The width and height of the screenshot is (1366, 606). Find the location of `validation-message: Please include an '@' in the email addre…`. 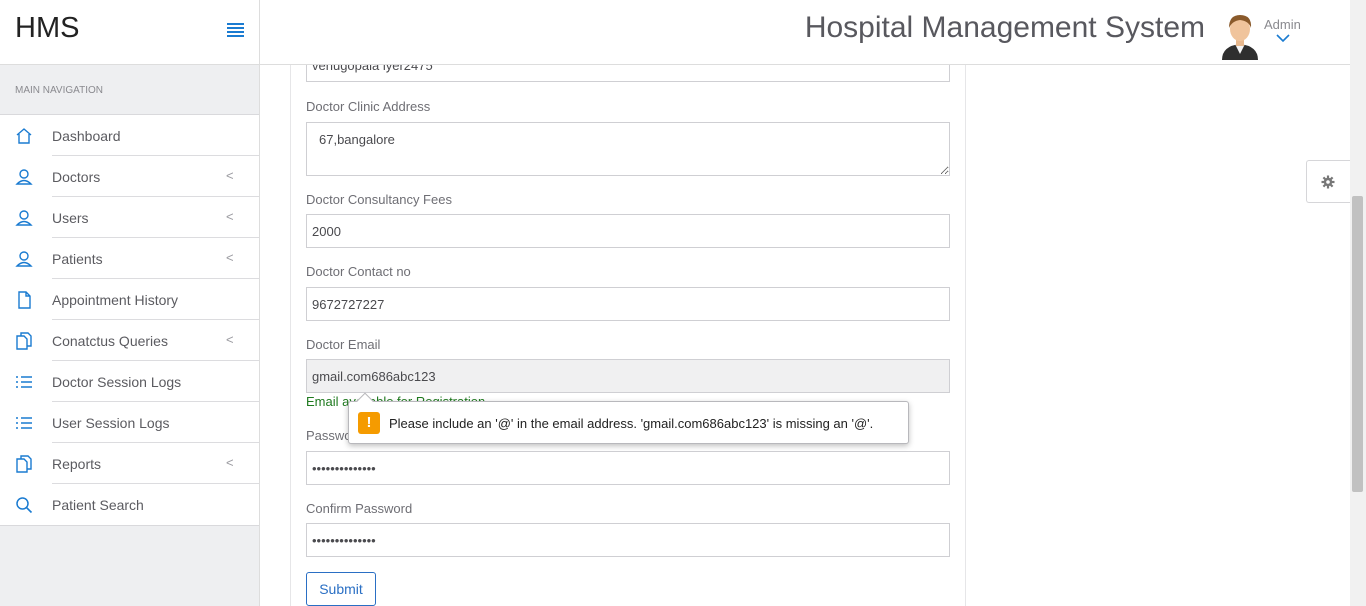

validation-message: Please include an '@' in the email addre… is located at coordinates (631, 423).